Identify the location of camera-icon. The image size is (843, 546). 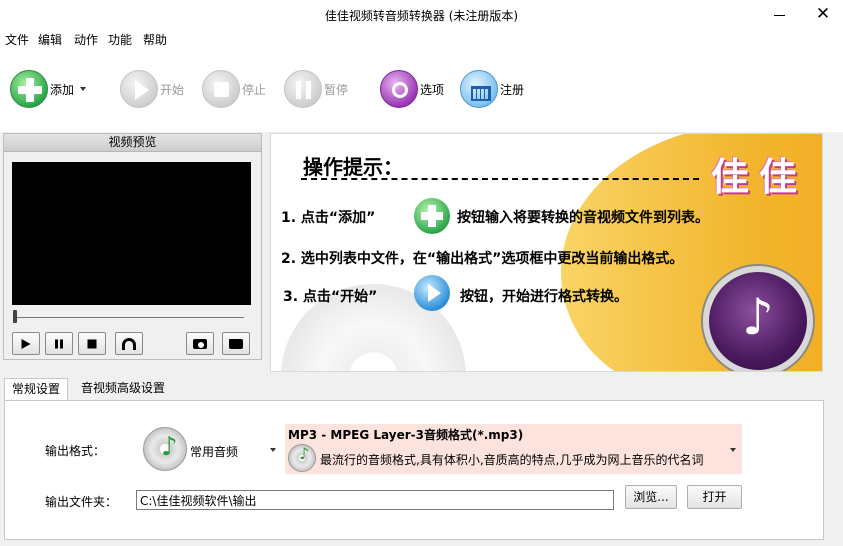
(200, 343).